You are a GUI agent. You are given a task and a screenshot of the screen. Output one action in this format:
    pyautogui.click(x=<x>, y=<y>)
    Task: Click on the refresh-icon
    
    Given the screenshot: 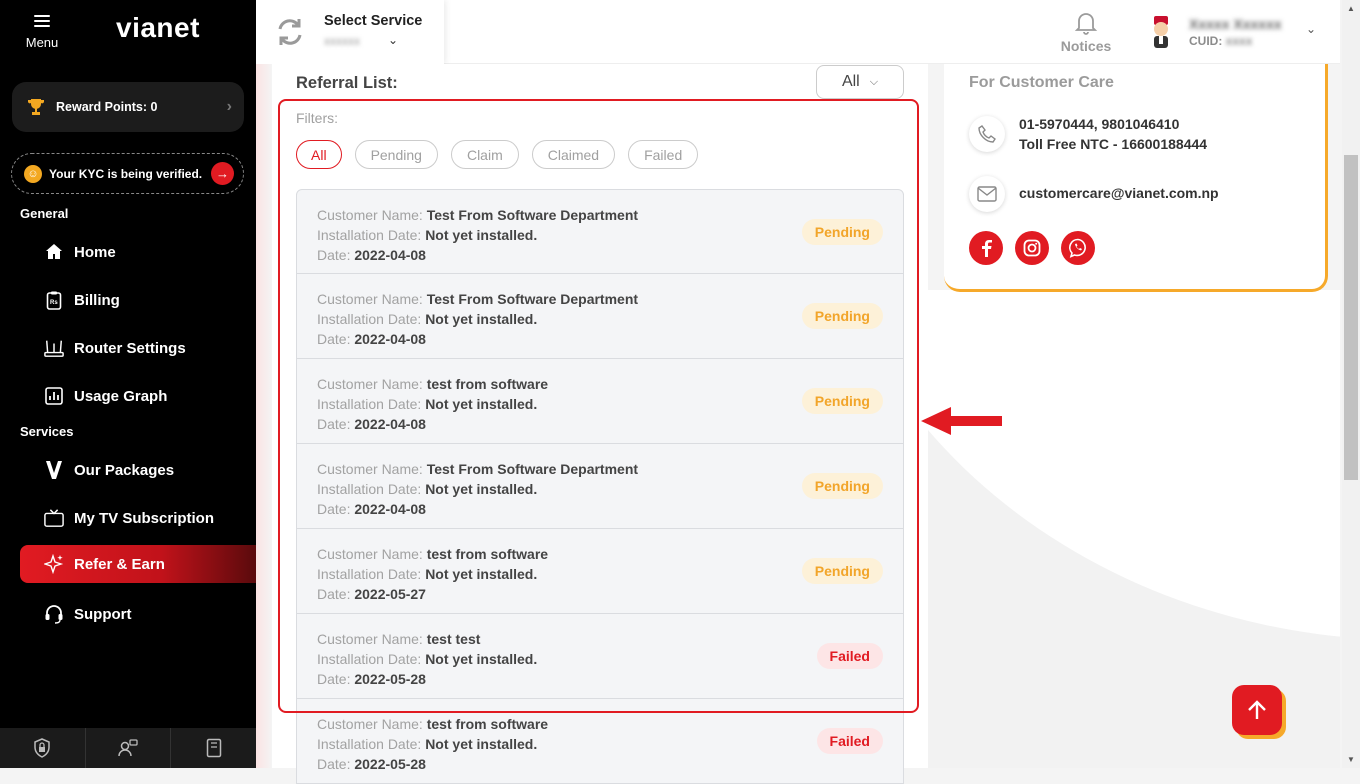 What is the action you would take?
    pyautogui.click(x=290, y=32)
    